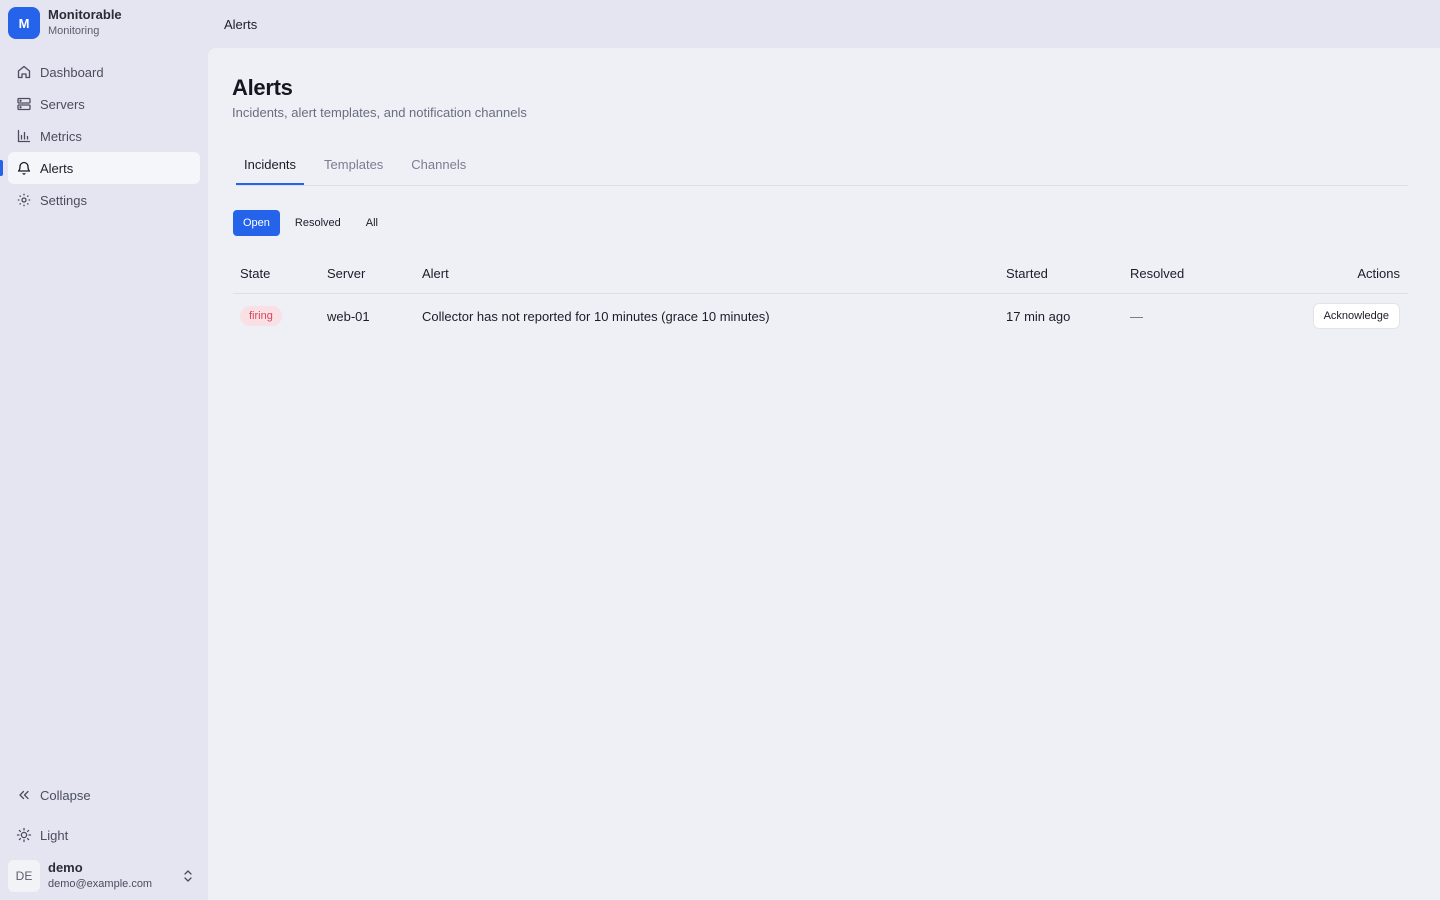 The image size is (1440, 900). I want to click on started-cell: 17 min ago, so click(1038, 316).